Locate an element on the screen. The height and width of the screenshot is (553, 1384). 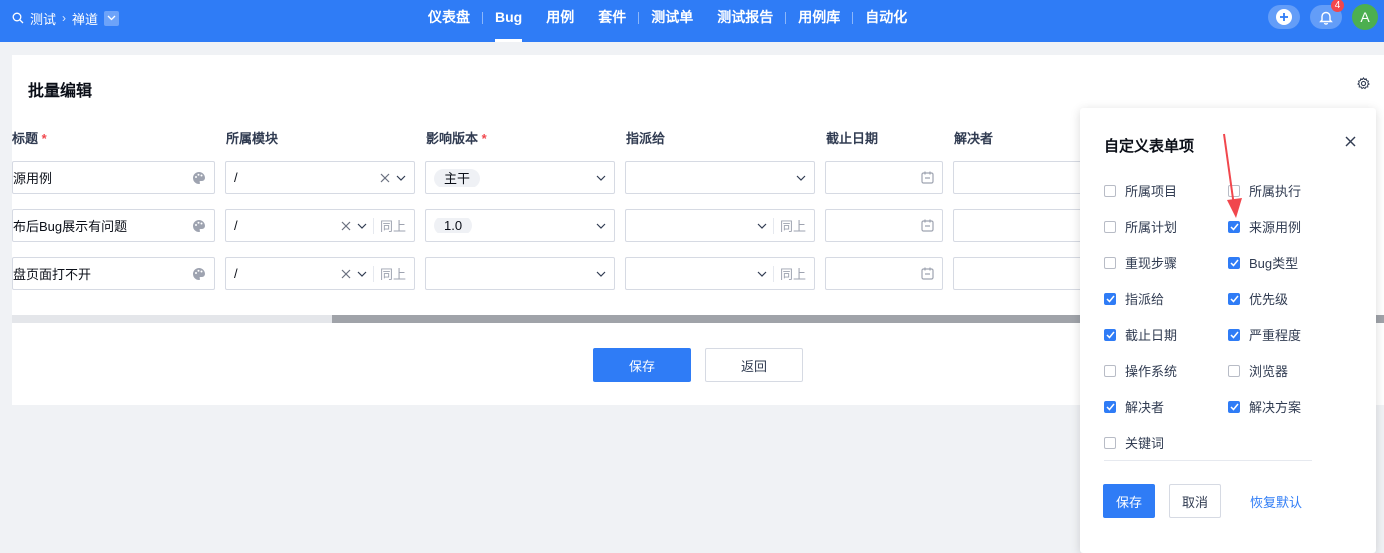
nav-caselib: 用例库 is located at coordinates (819, 21).